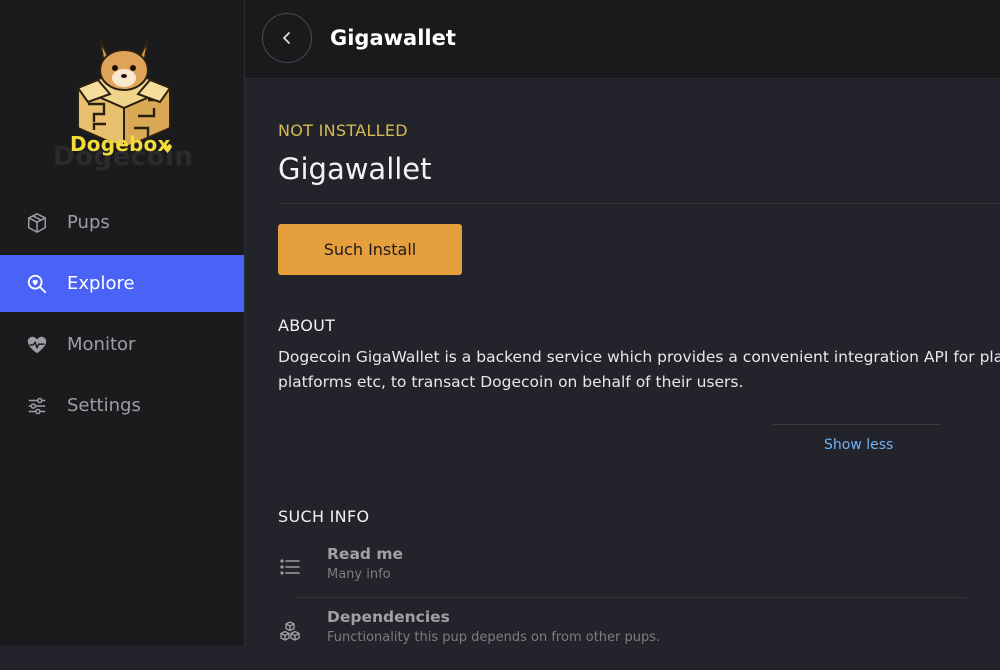 The image size is (1000, 670). Describe the element at coordinates (37, 405) in the screenshot. I see `sliders-icon` at that location.